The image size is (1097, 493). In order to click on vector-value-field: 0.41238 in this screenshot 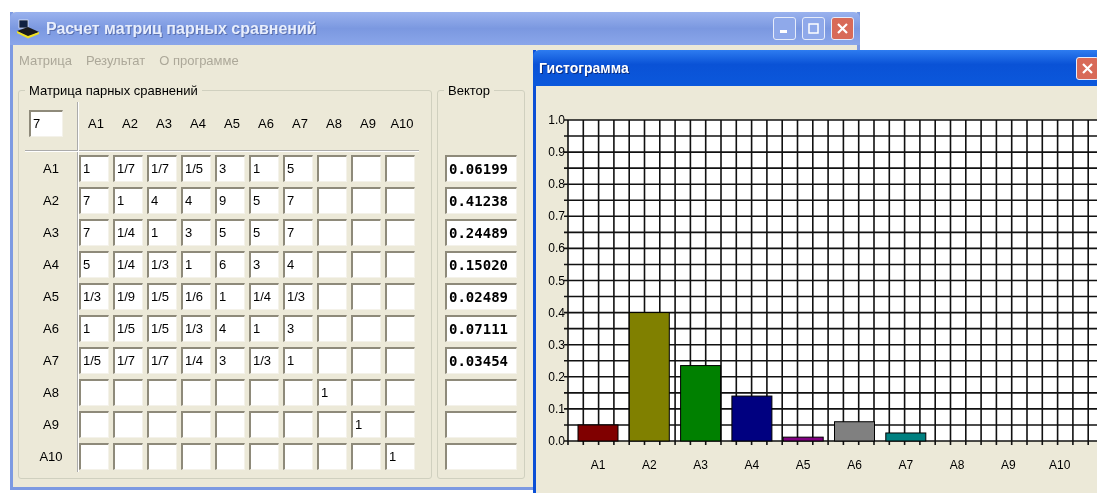, I will do `click(481, 200)`.